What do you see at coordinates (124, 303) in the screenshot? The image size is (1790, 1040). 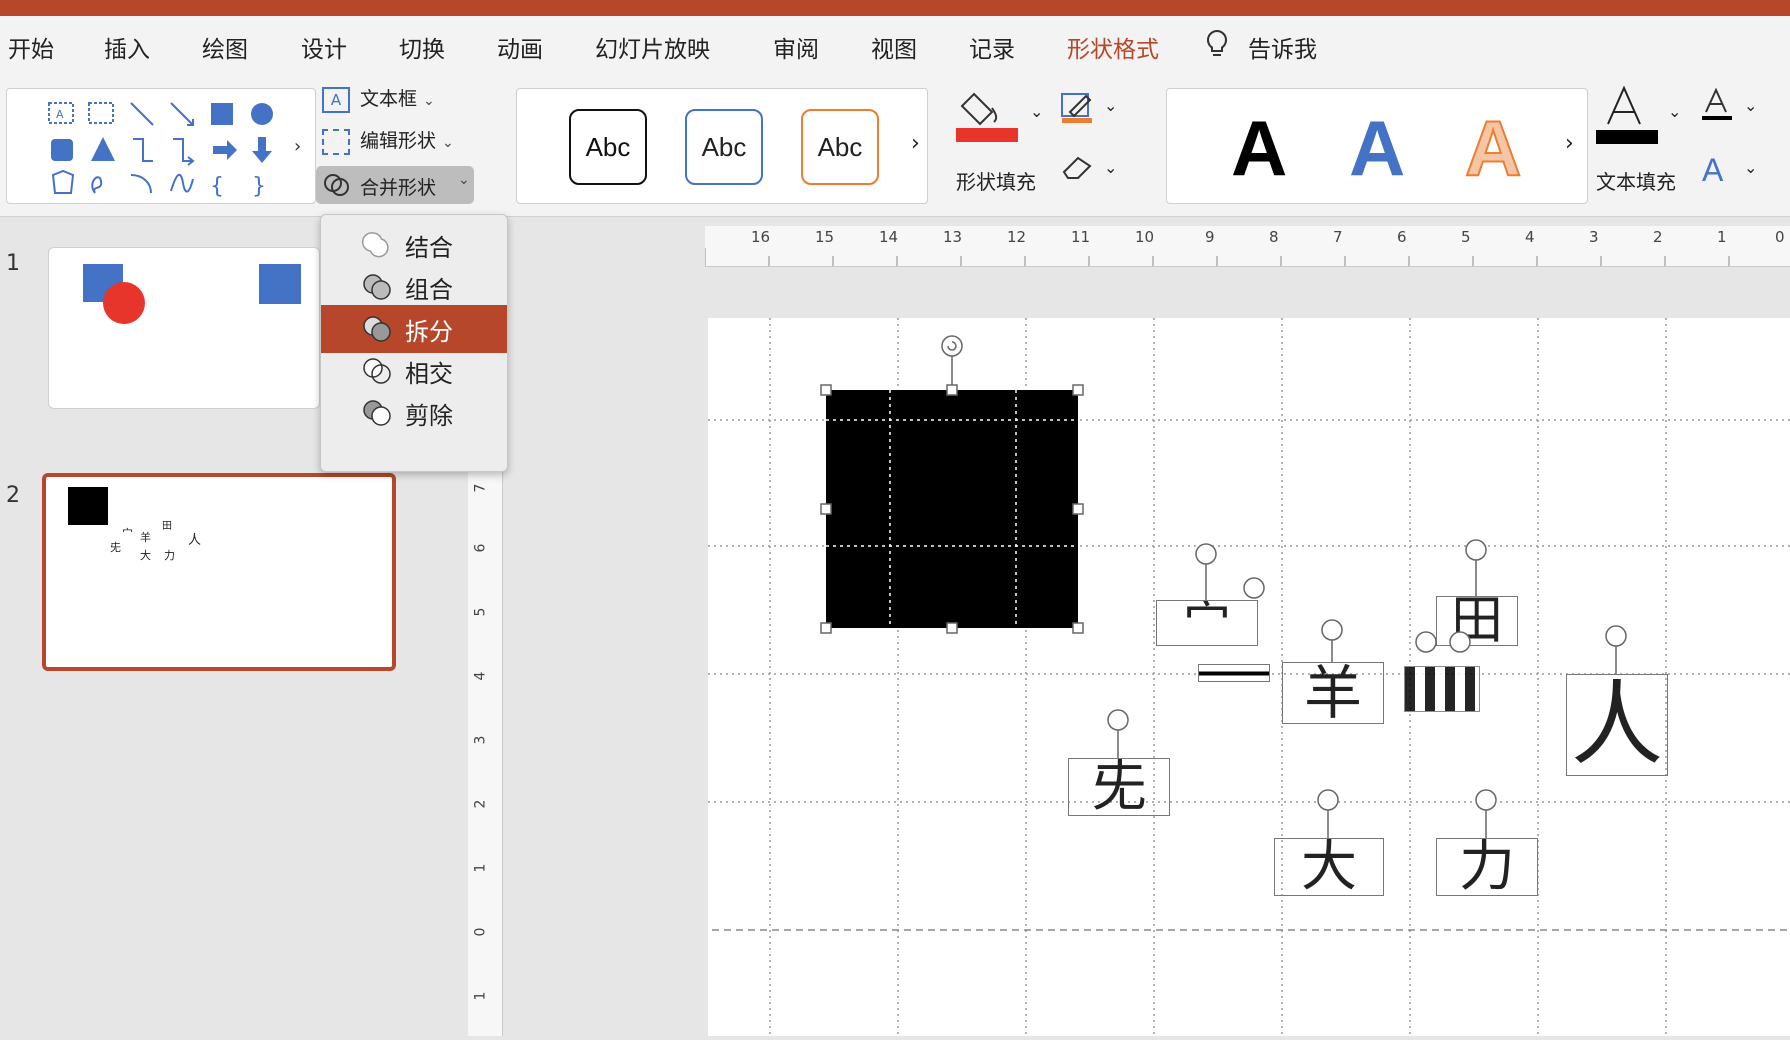 I see `red-circle` at bounding box center [124, 303].